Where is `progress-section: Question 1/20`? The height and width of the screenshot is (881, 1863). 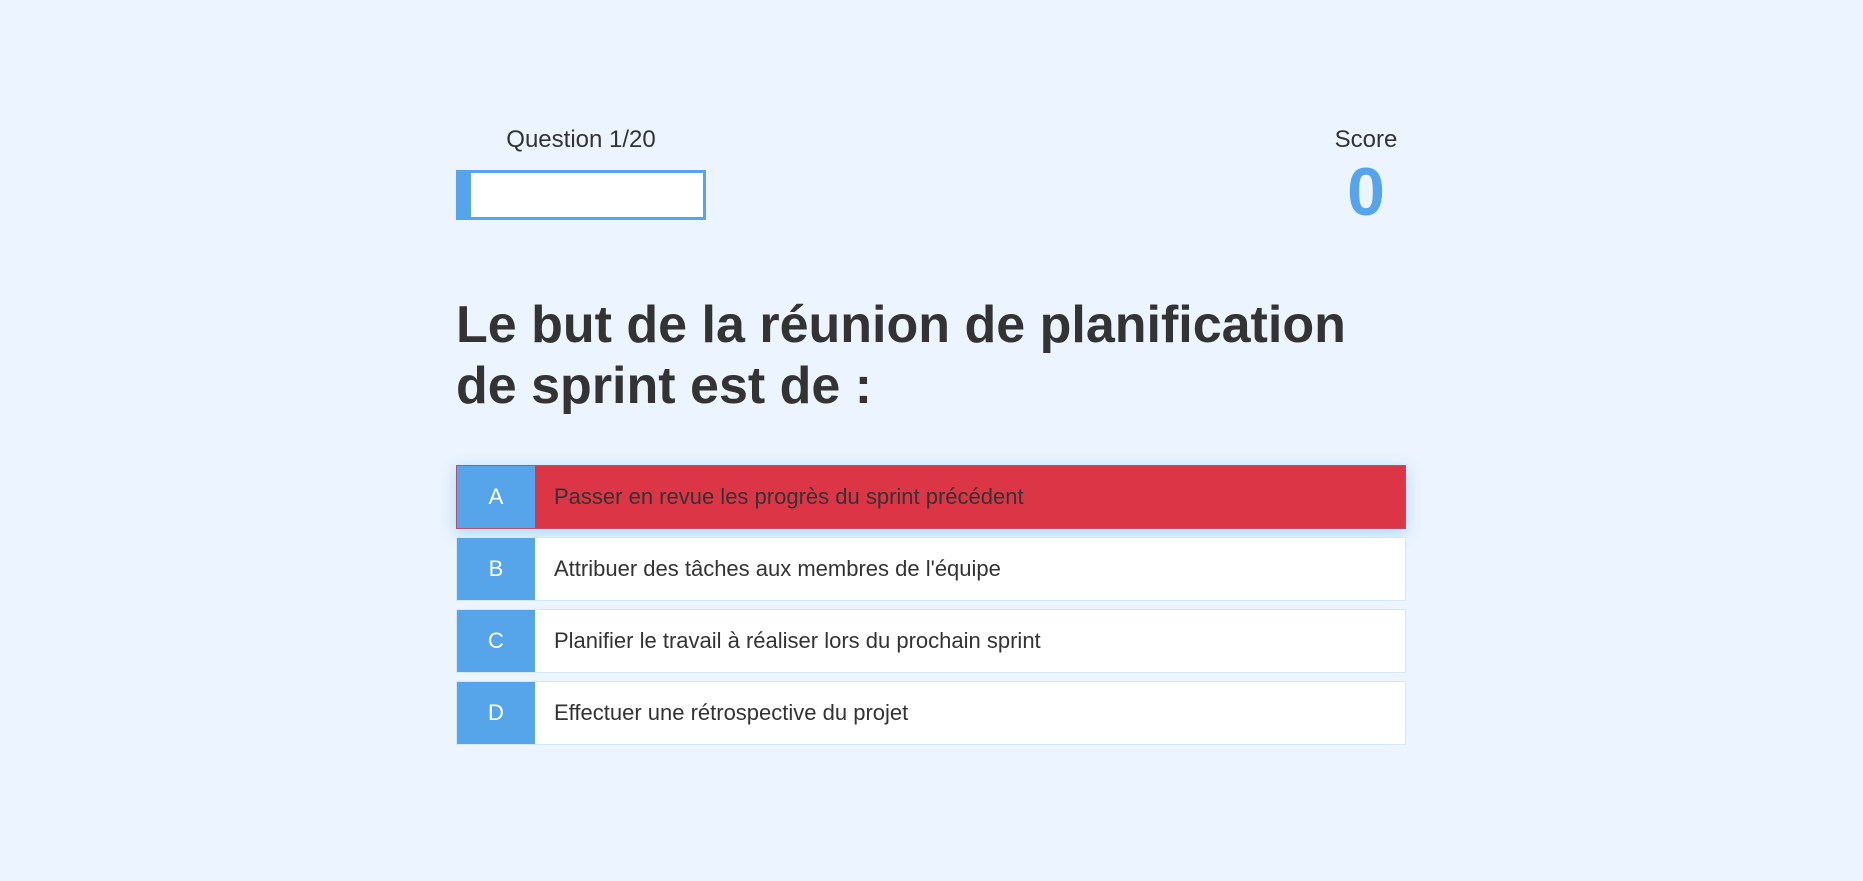
progress-section: Question 1/20 is located at coordinates (581, 172).